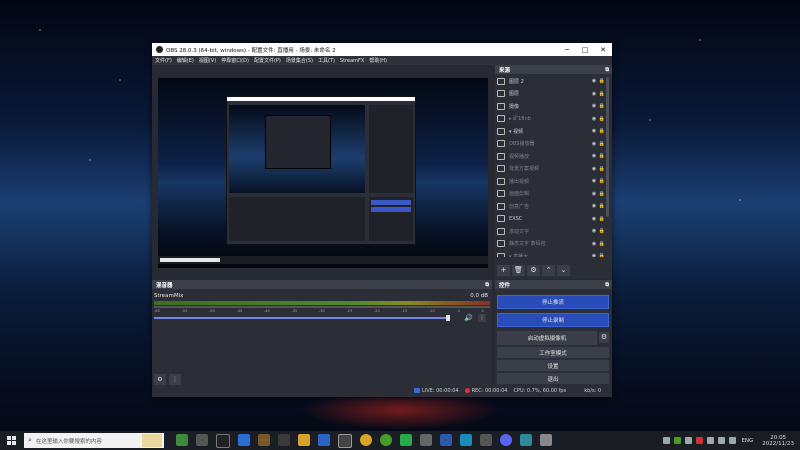 This screenshot has width=800, height=450. Describe the element at coordinates (607, 147) in the screenshot. I see `sources-scrollbar` at that location.